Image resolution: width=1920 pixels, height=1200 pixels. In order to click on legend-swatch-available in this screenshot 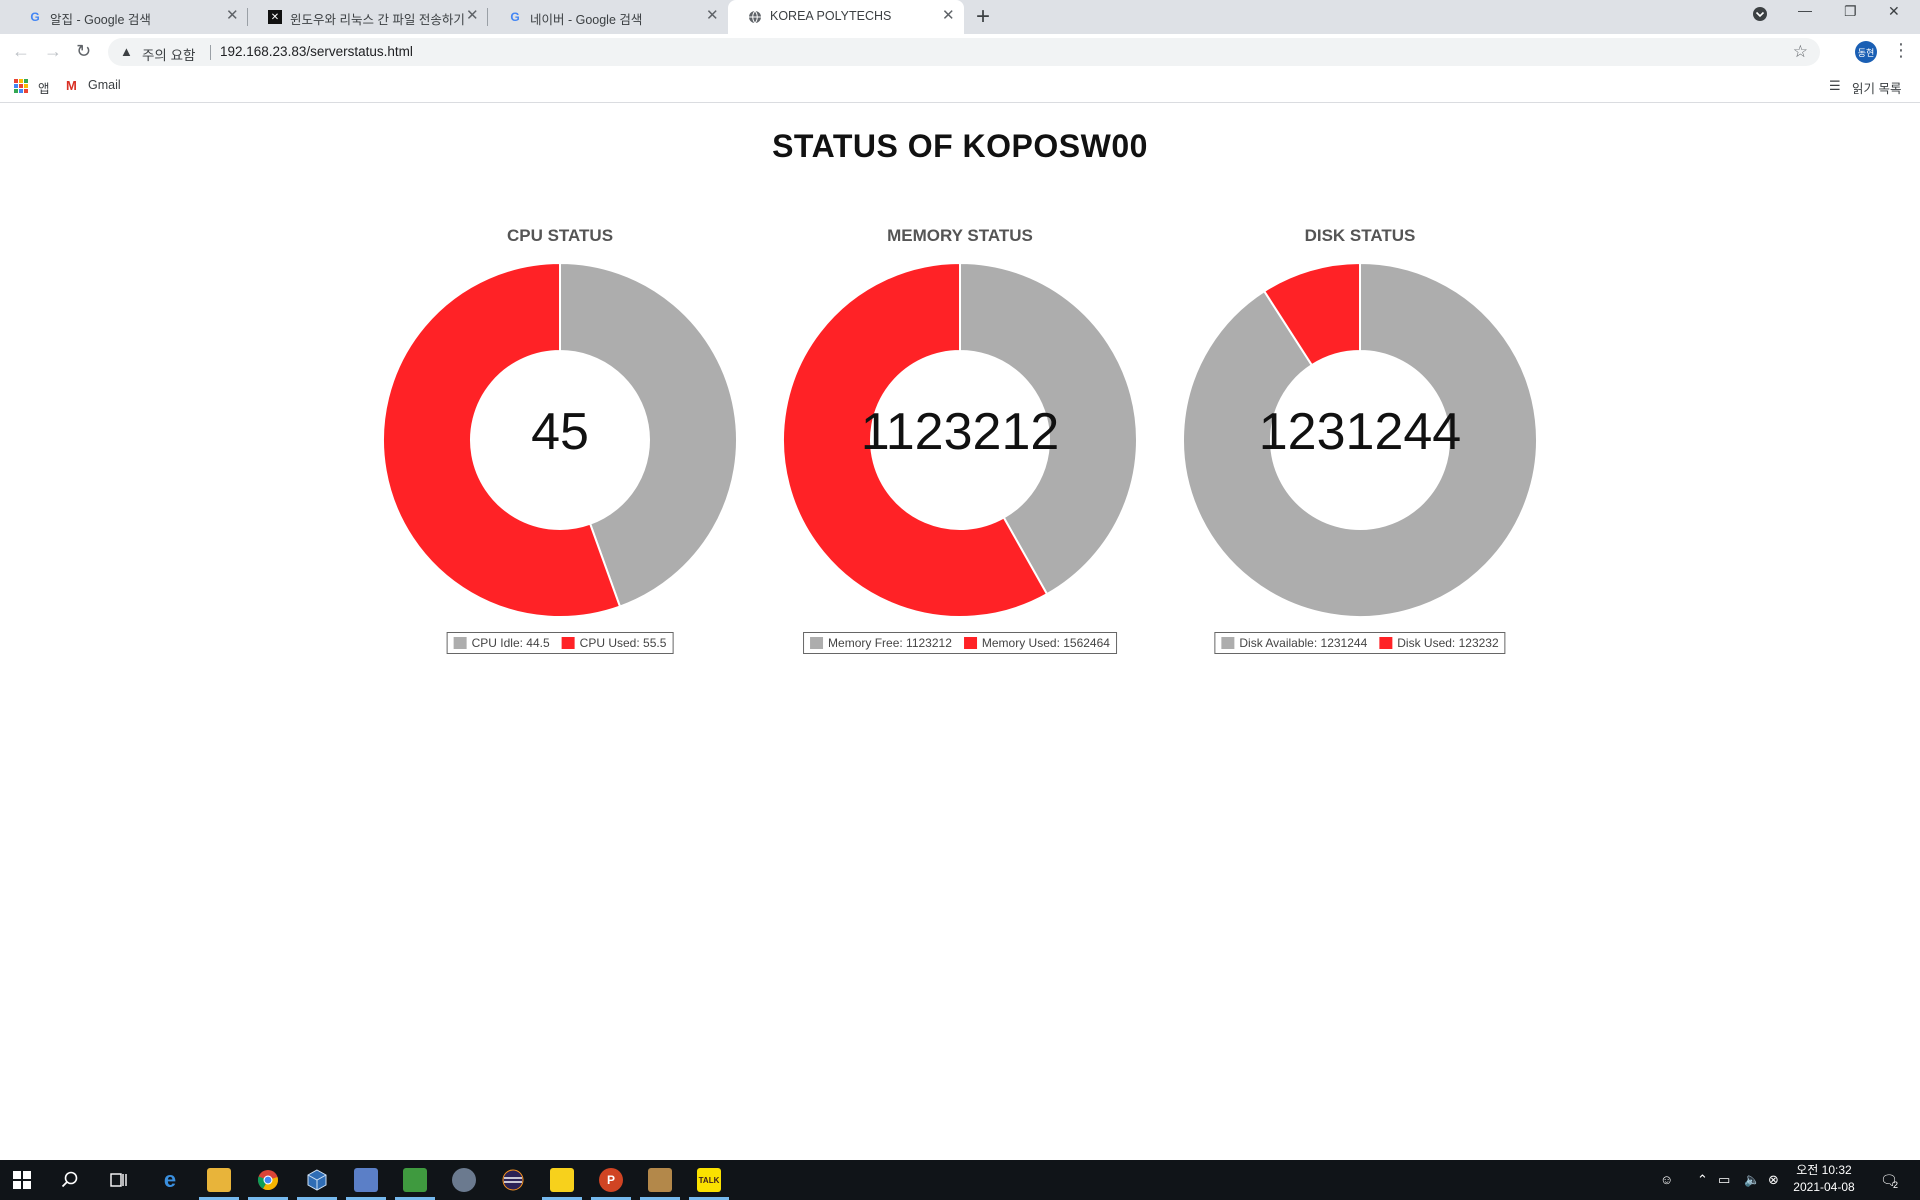, I will do `click(1228, 643)`.